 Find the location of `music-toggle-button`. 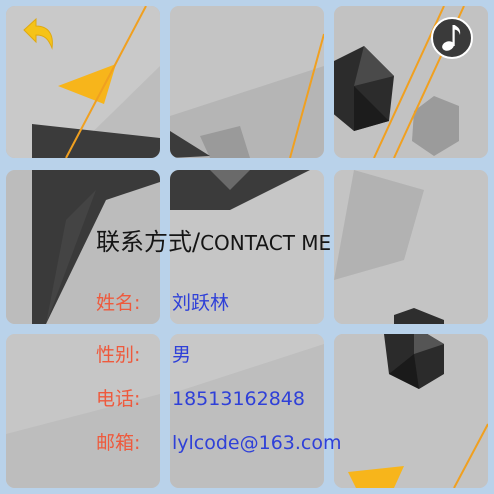

music-toggle-button is located at coordinates (452, 38).